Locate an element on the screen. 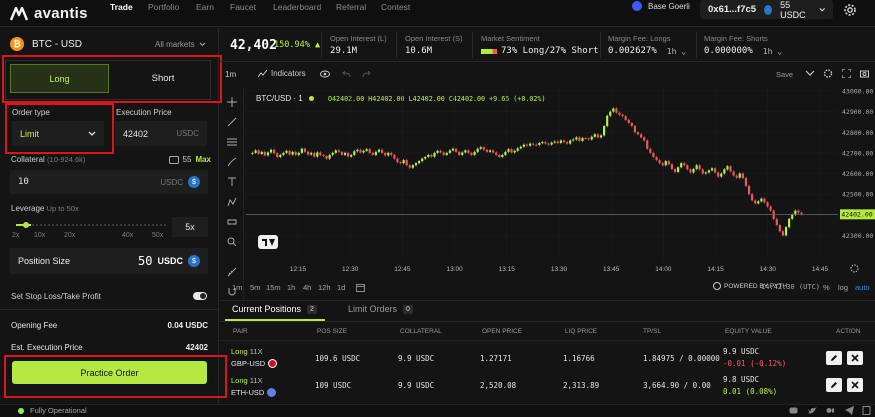 The width and height of the screenshot is (875, 417). auto-toggle: auto is located at coordinates (862, 287).